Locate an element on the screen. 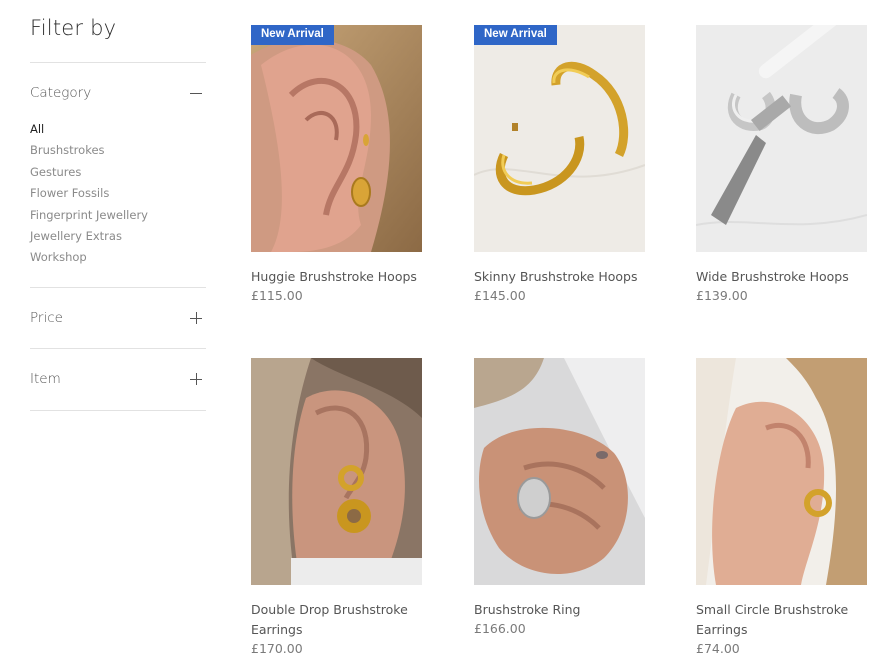 The image size is (880, 665). product-name: Double Drop Brushstroke Earrings is located at coordinates (338, 620).